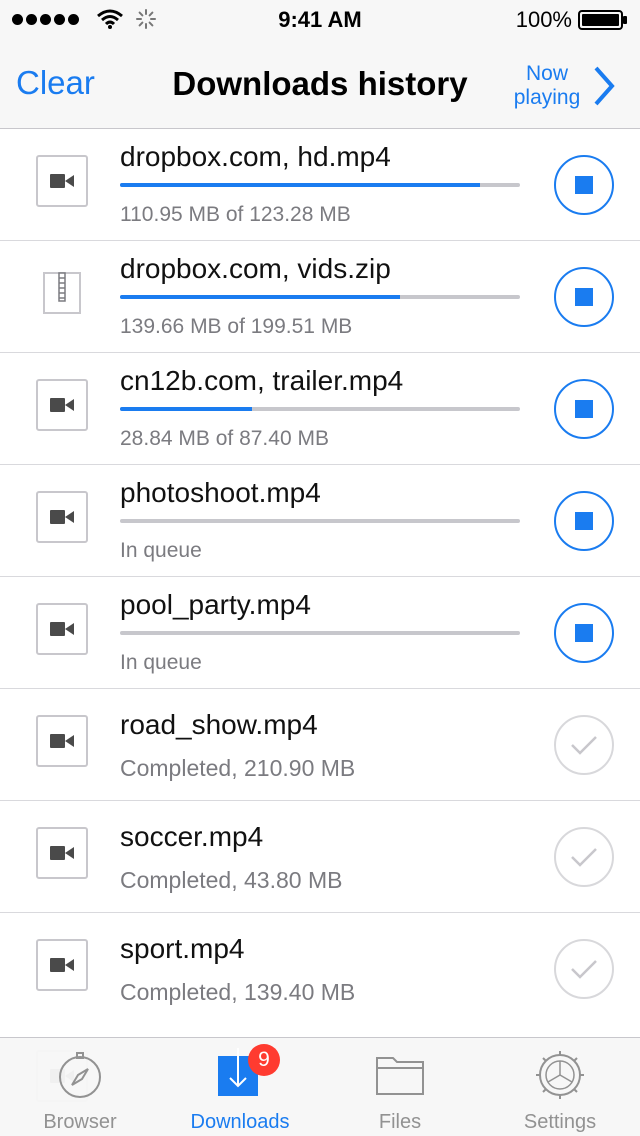  I want to click on download-detail: Completed, 43.80 MB, so click(231, 880).